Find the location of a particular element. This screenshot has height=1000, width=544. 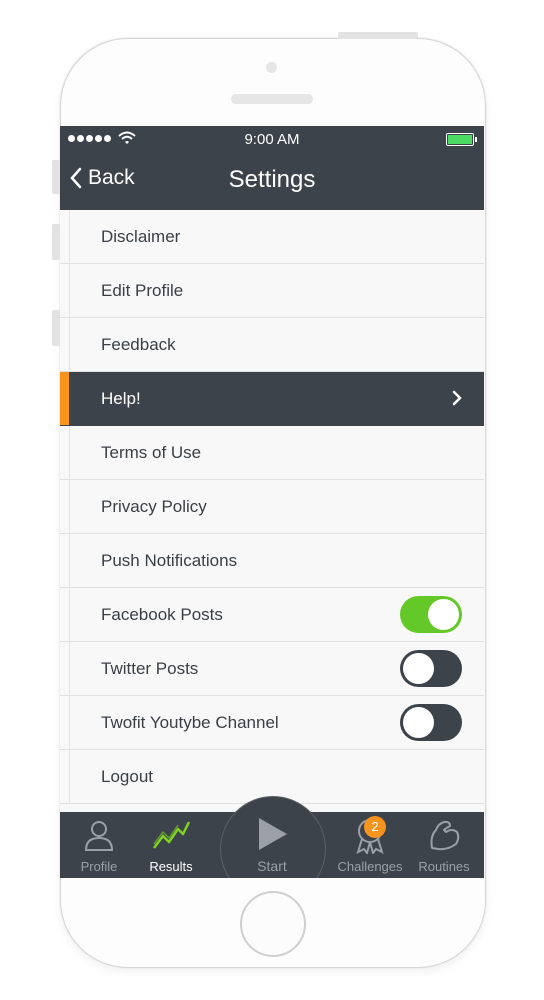

tab-routines: Routines is located at coordinates (444, 845).